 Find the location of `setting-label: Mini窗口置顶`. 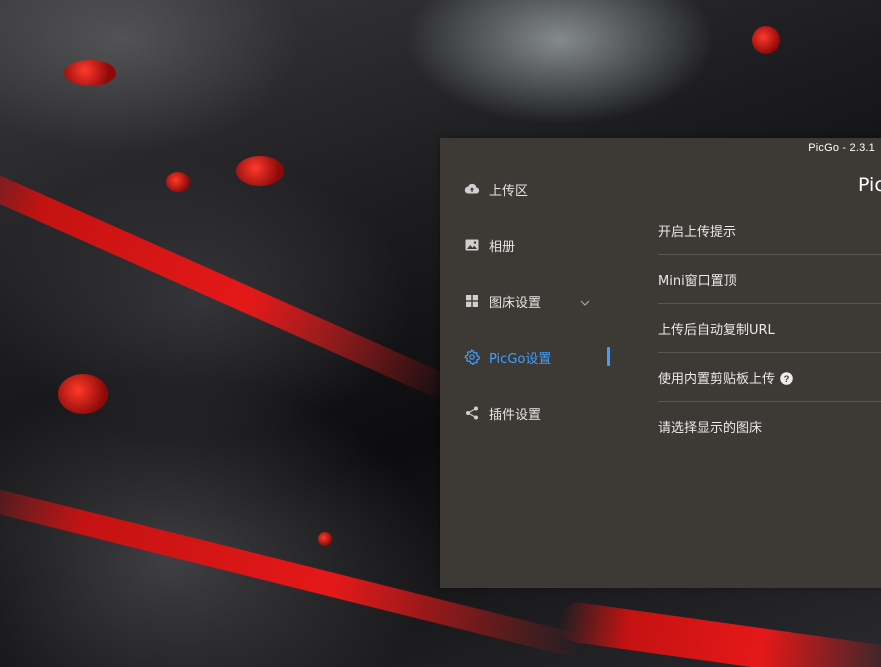

setting-label: Mini窗口置顶 is located at coordinates (697, 281).